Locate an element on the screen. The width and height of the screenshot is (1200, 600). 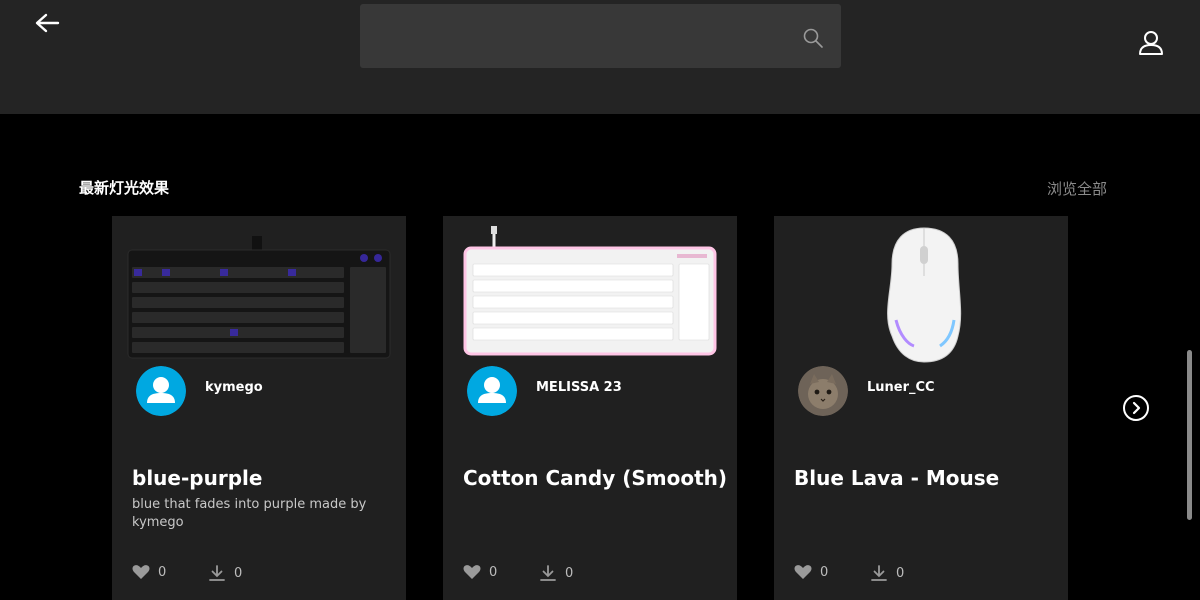
search-box is located at coordinates (600, 36).